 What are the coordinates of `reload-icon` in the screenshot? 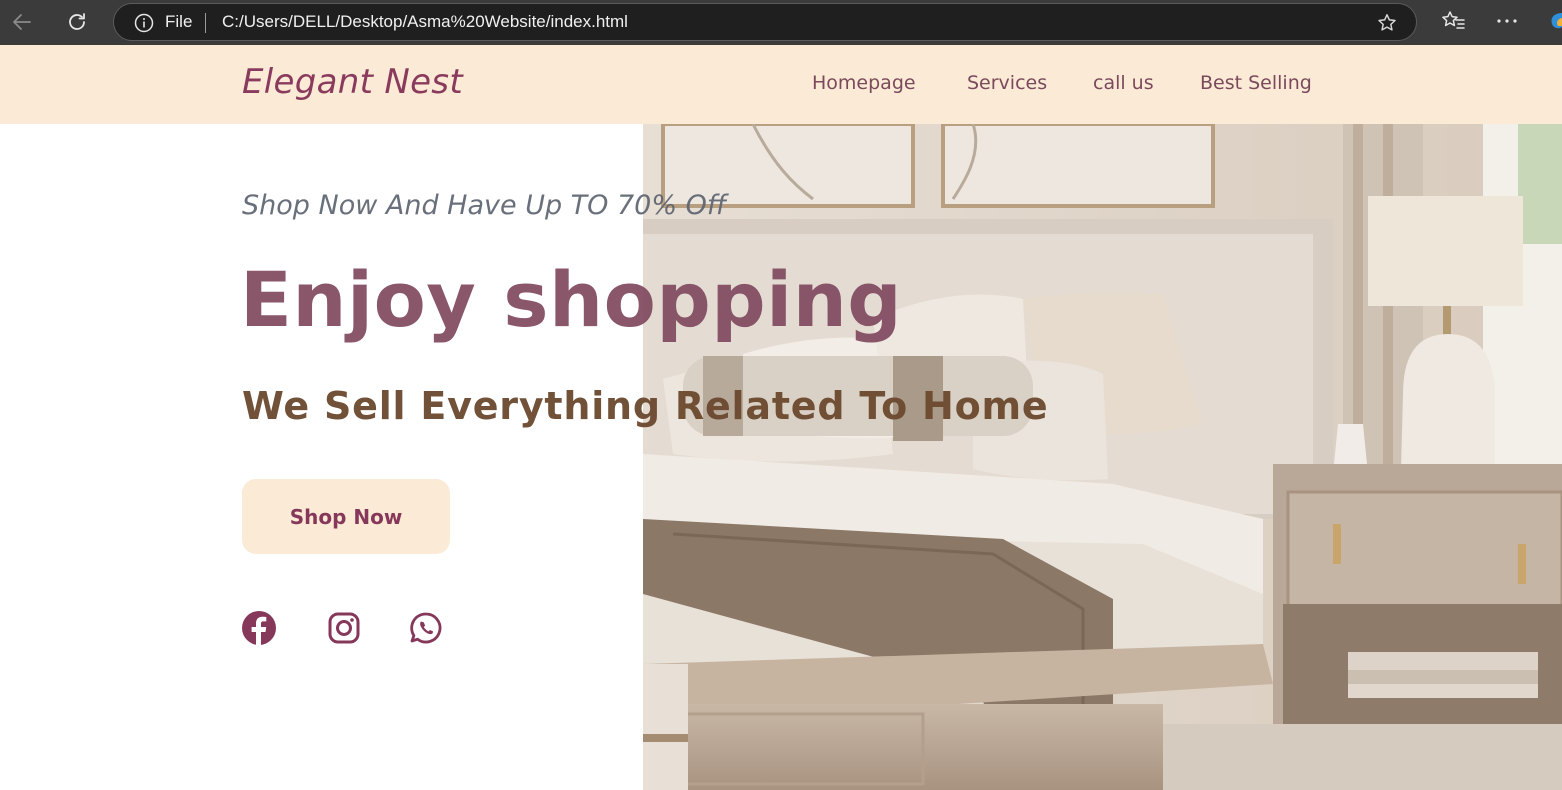 It's located at (77, 21).